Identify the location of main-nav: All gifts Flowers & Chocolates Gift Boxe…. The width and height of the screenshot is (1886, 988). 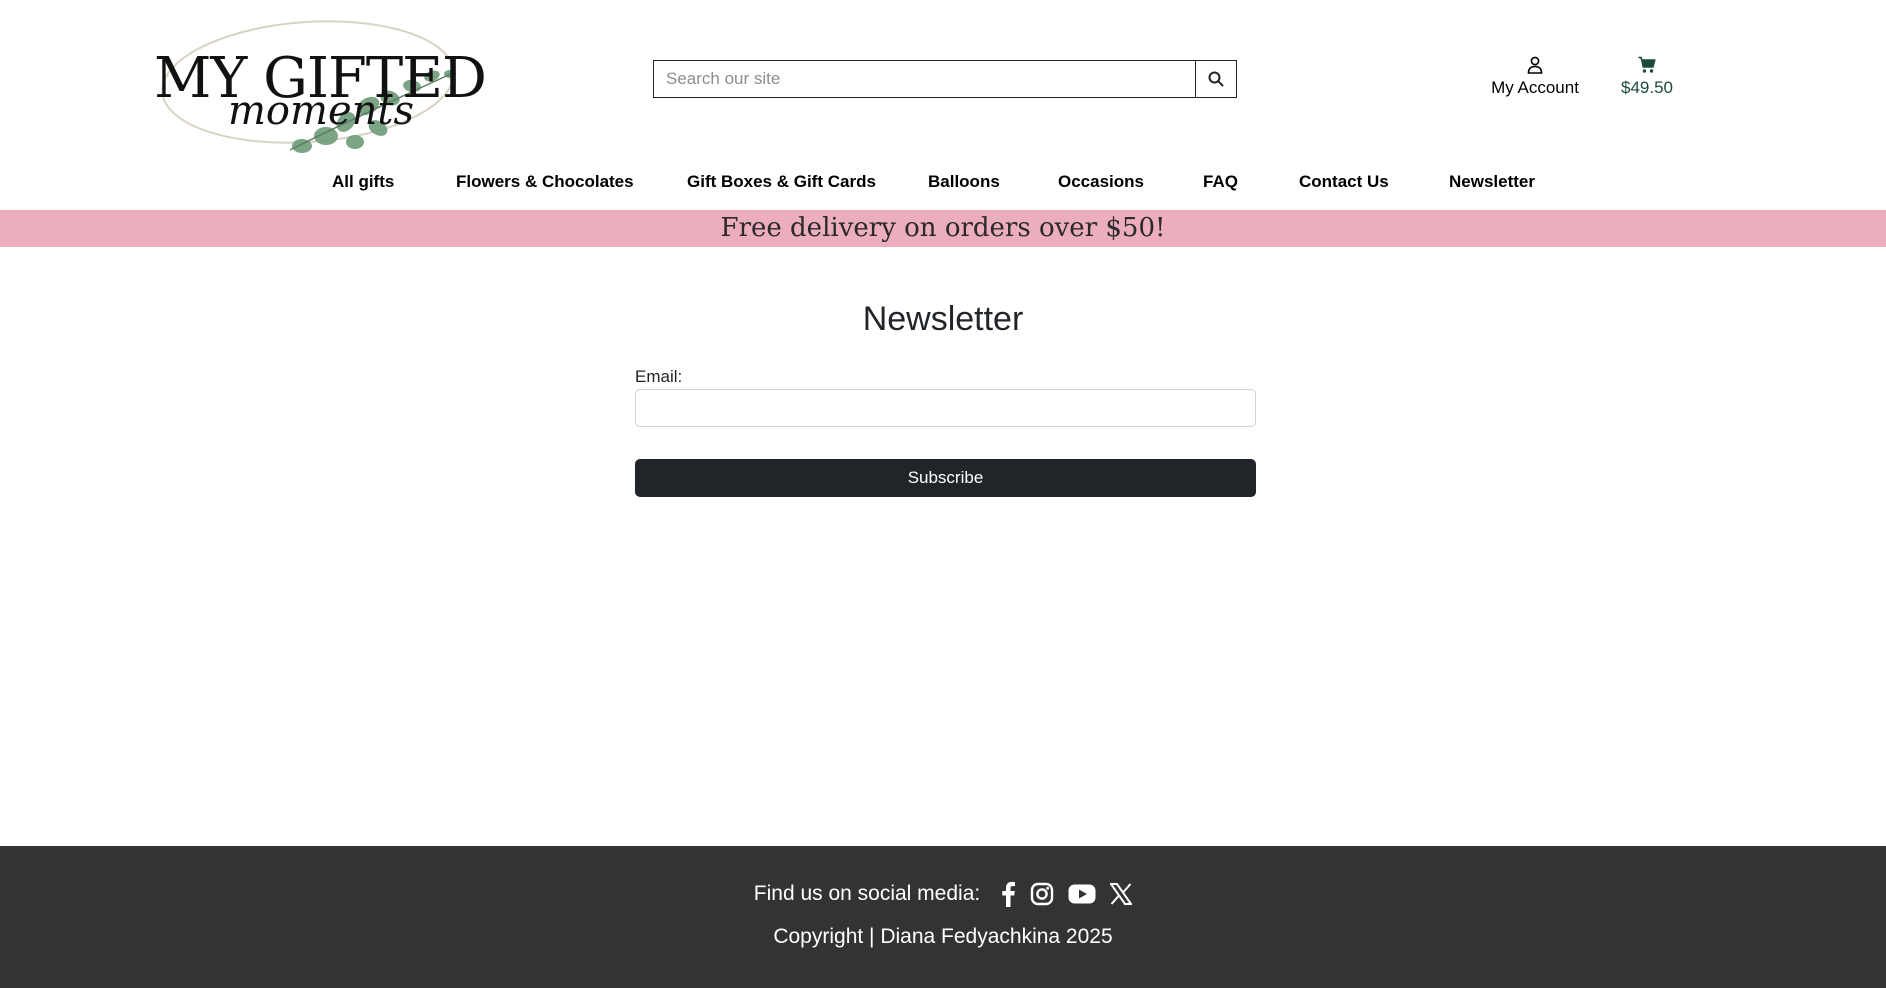
(943, 187).